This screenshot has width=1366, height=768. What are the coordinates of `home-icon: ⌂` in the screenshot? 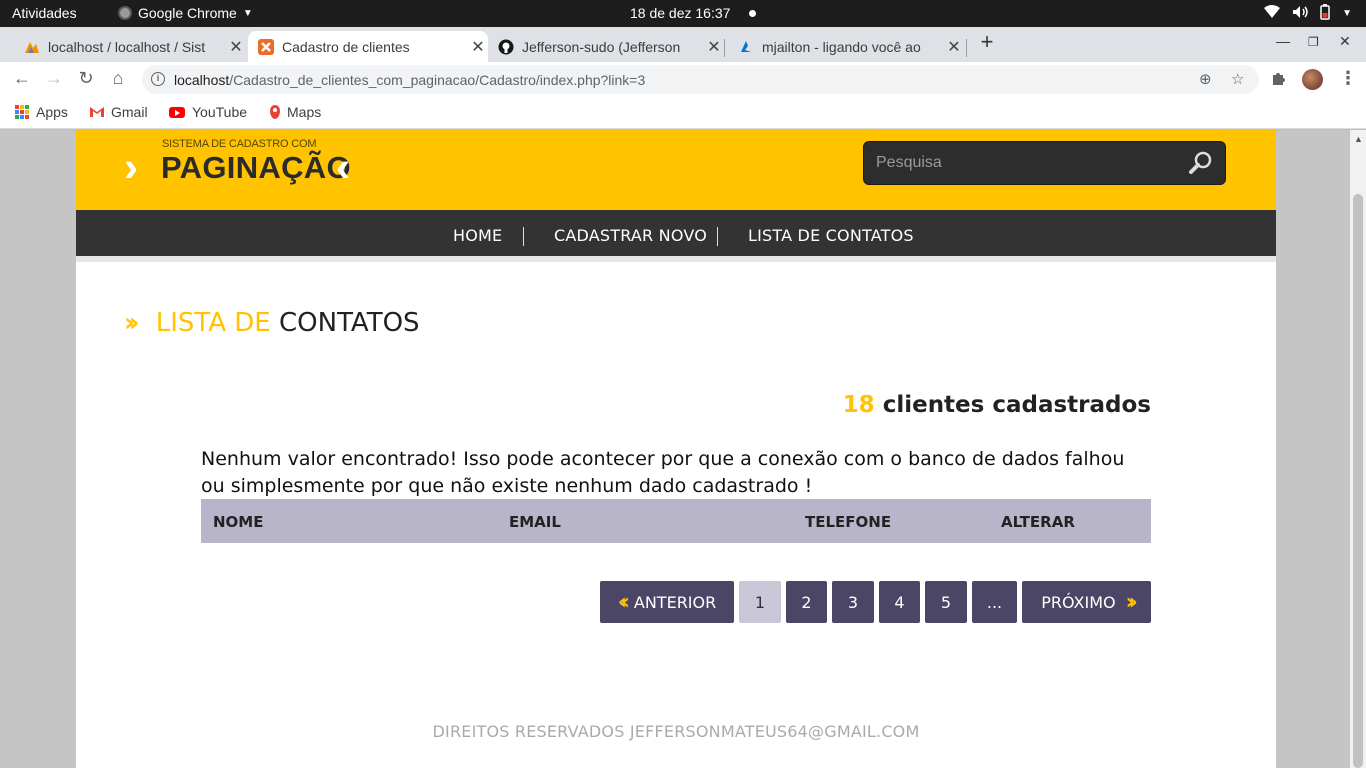 It's located at (118, 78).